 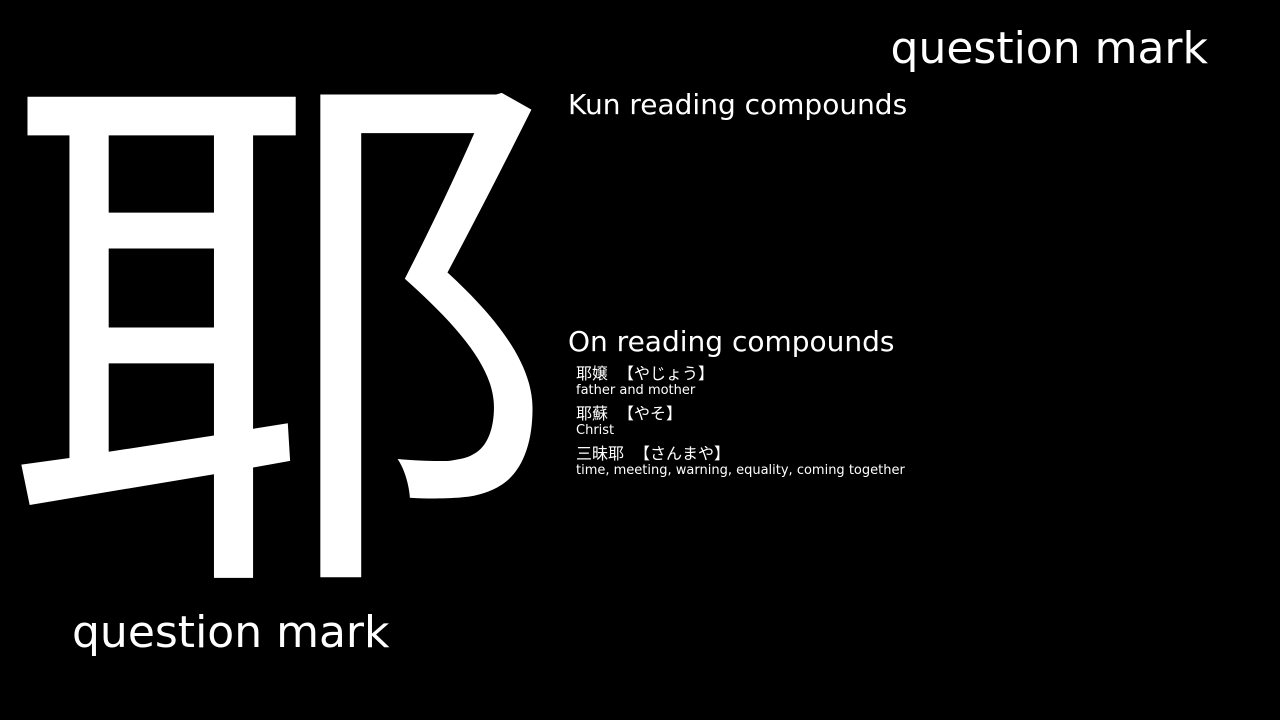 What do you see at coordinates (636, 390) in the screenshot?
I see `compound-gloss: father and mother` at bounding box center [636, 390].